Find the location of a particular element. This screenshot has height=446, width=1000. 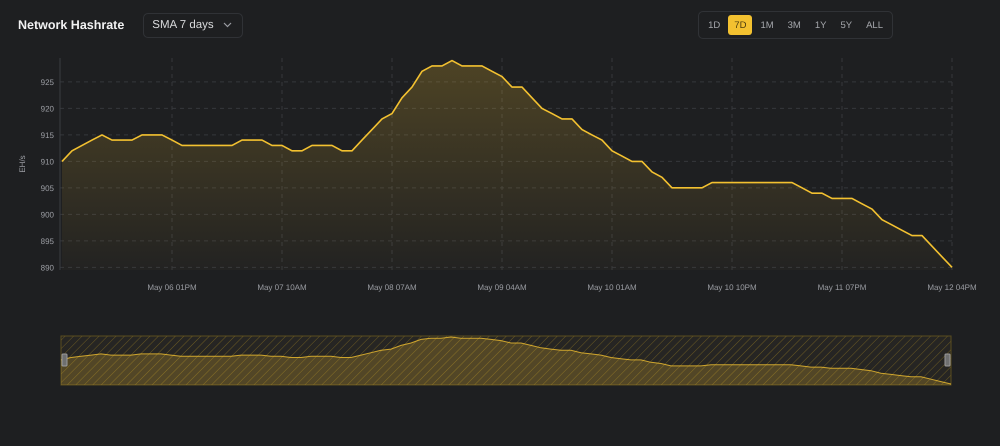

axis-label: 895 is located at coordinates (47, 241).